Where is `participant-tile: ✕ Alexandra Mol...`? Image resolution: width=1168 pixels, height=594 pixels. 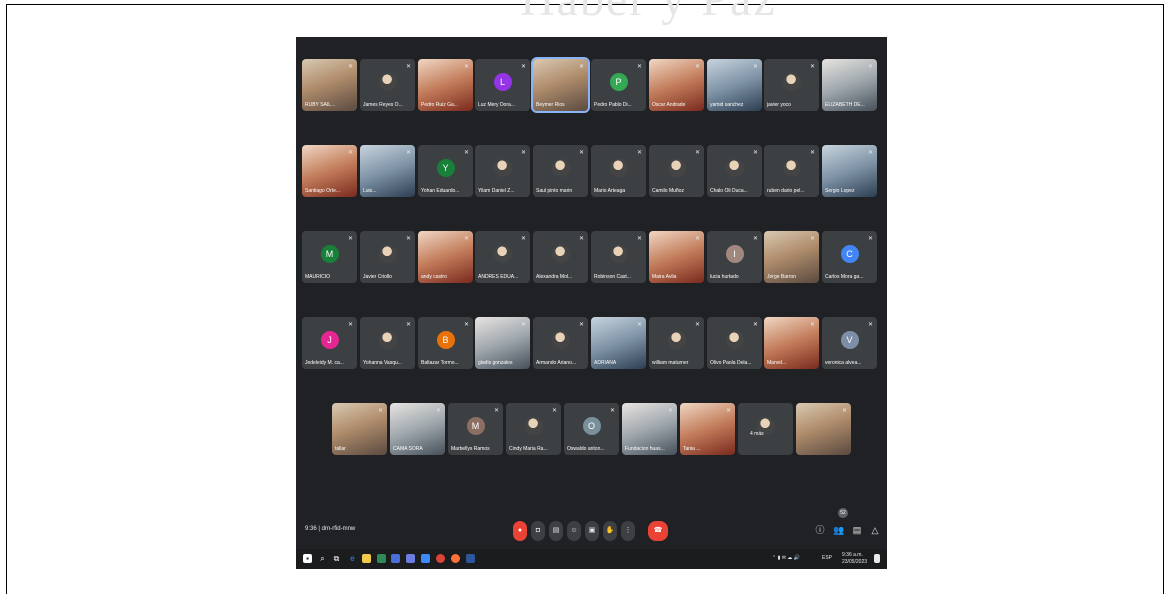 participant-tile: ✕ Alexandra Mol... is located at coordinates (560, 257).